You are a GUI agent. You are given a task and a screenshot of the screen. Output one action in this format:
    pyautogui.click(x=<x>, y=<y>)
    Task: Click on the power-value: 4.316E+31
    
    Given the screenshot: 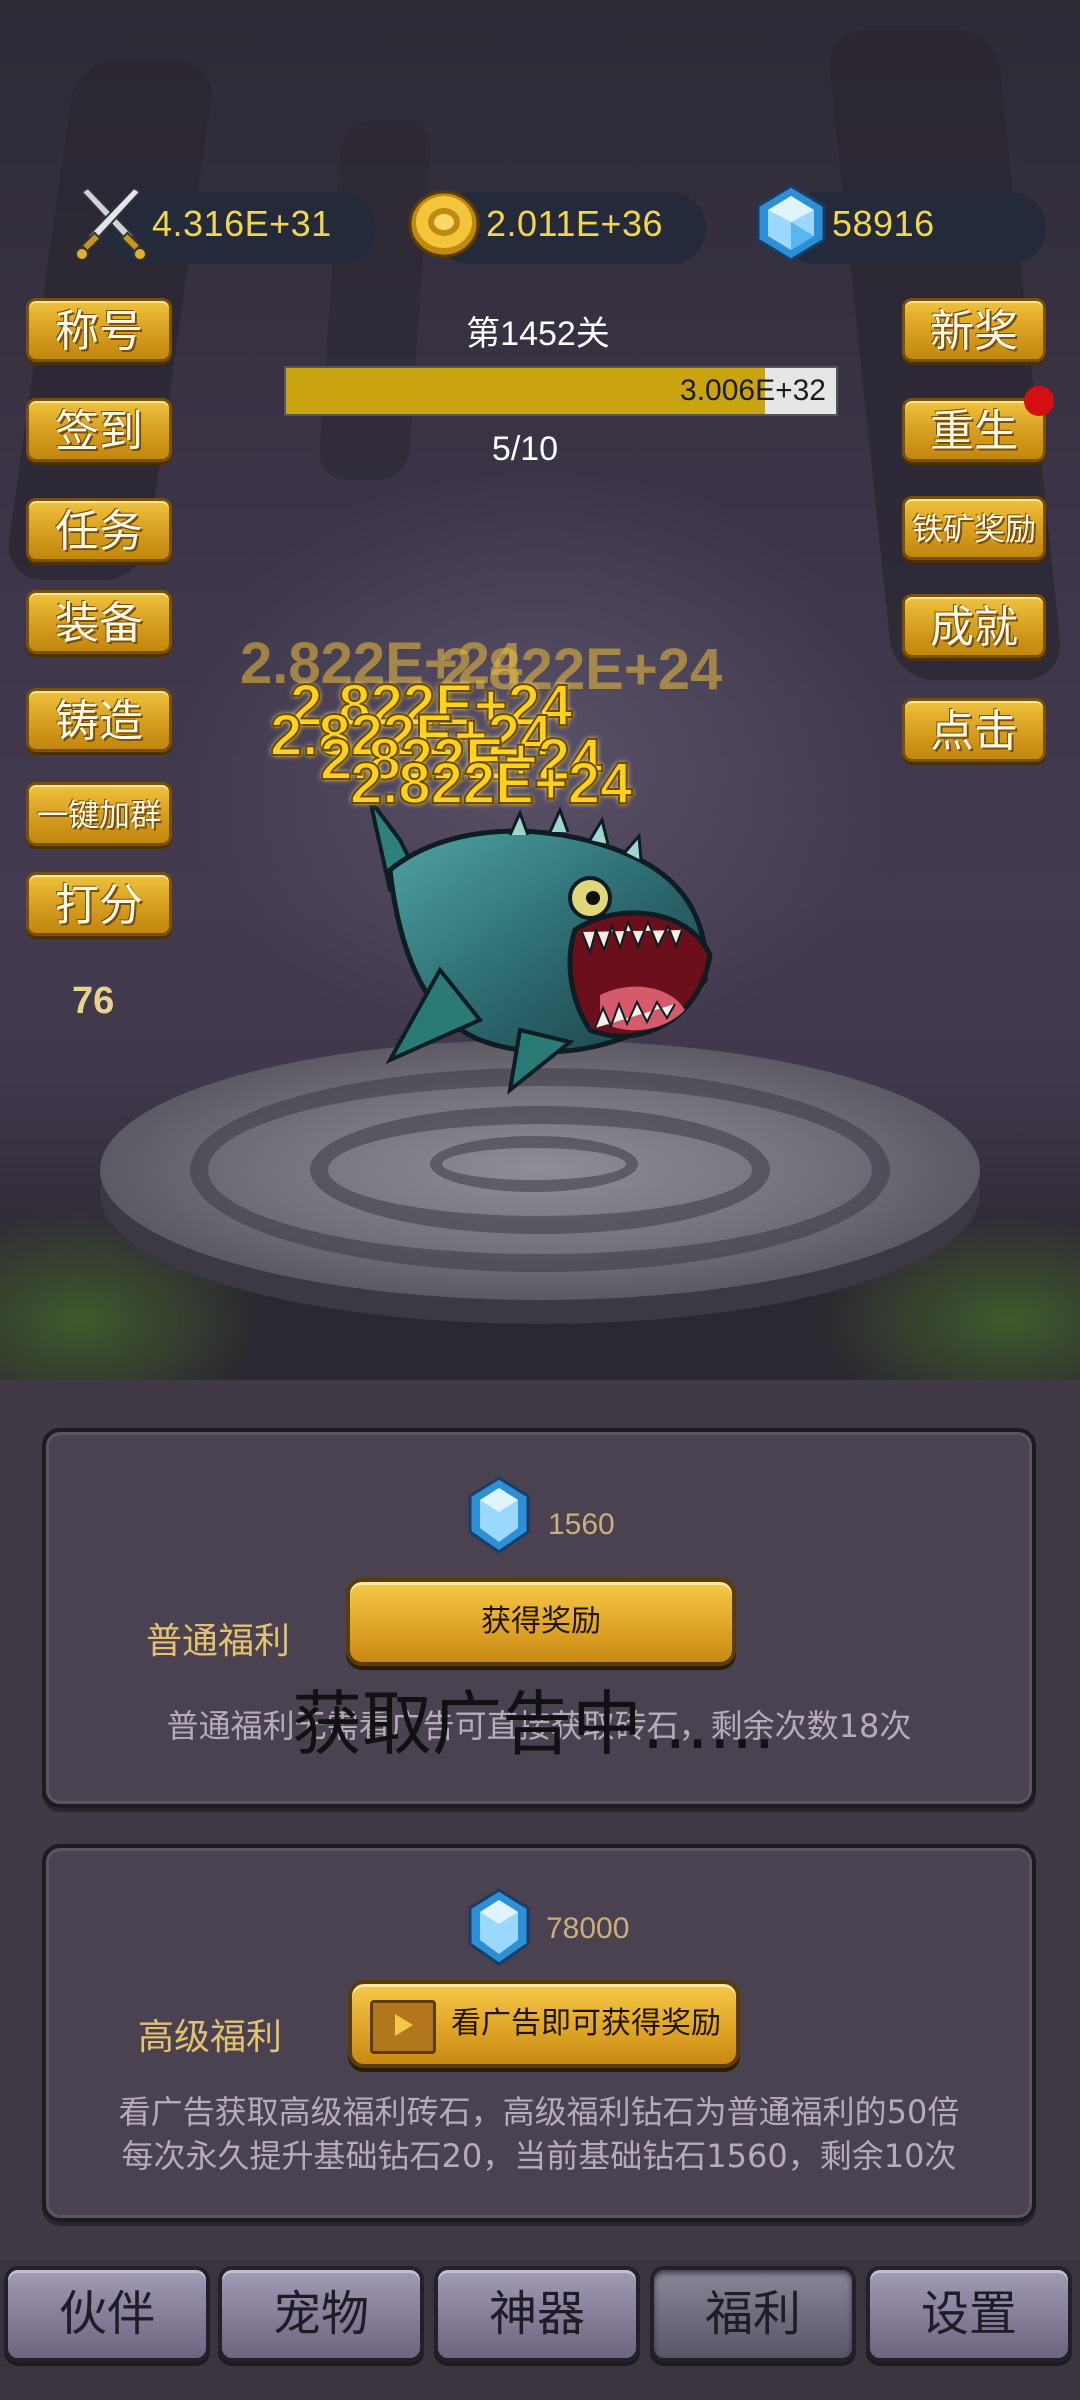 What is the action you would take?
    pyautogui.click(x=242, y=223)
    